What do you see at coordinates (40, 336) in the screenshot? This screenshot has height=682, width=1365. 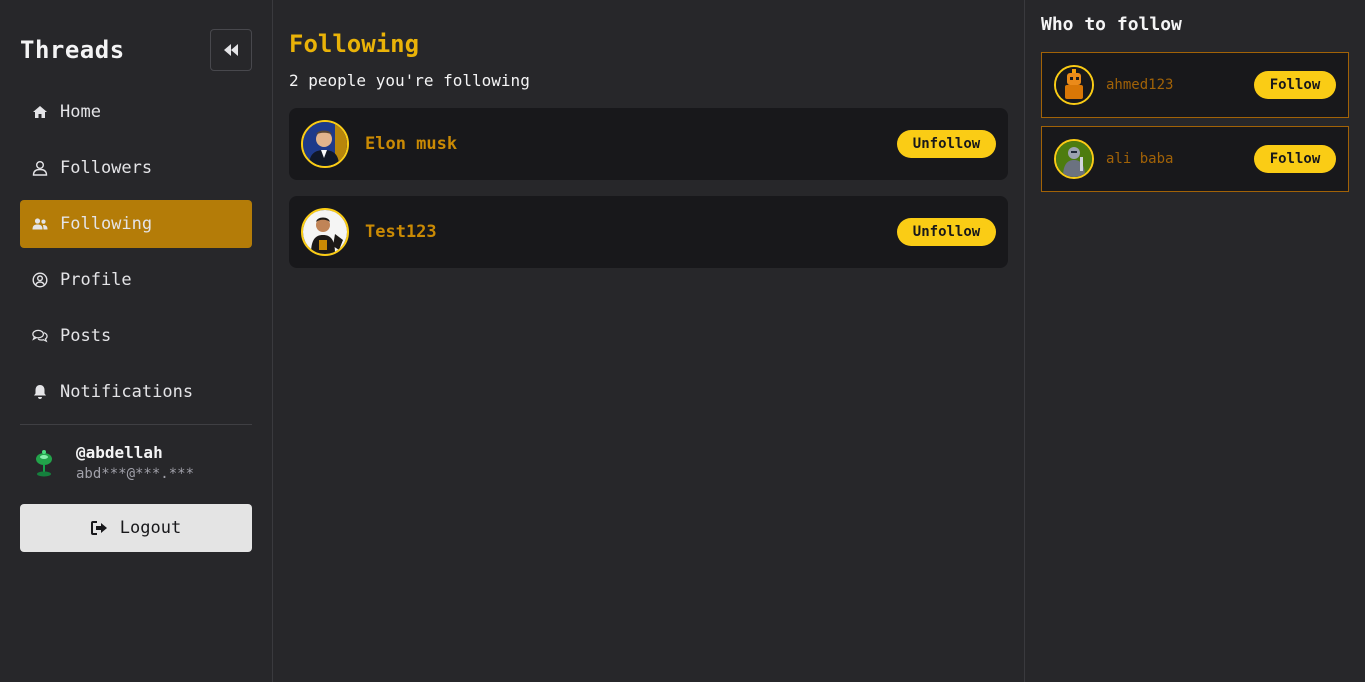 I see `chat-icon` at bounding box center [40, 336].